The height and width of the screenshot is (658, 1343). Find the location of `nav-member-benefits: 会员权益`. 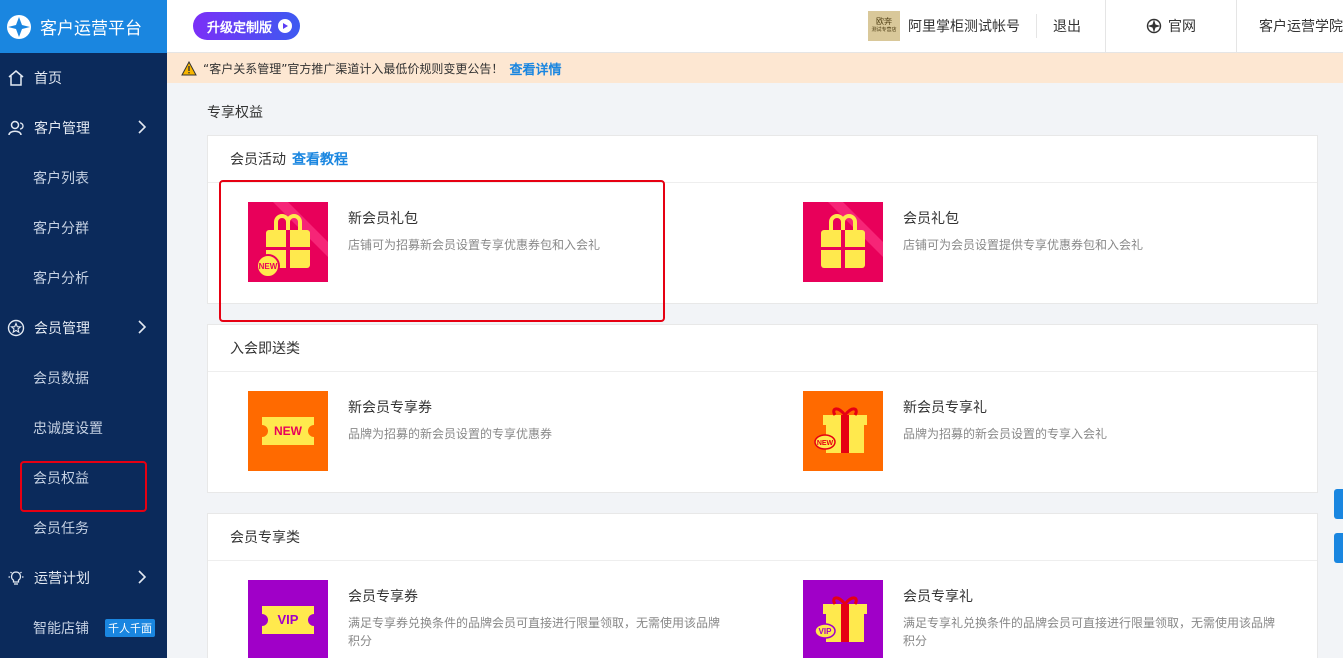

nav-member-benefits: 会员权益 is located at coordinates (83, 478).